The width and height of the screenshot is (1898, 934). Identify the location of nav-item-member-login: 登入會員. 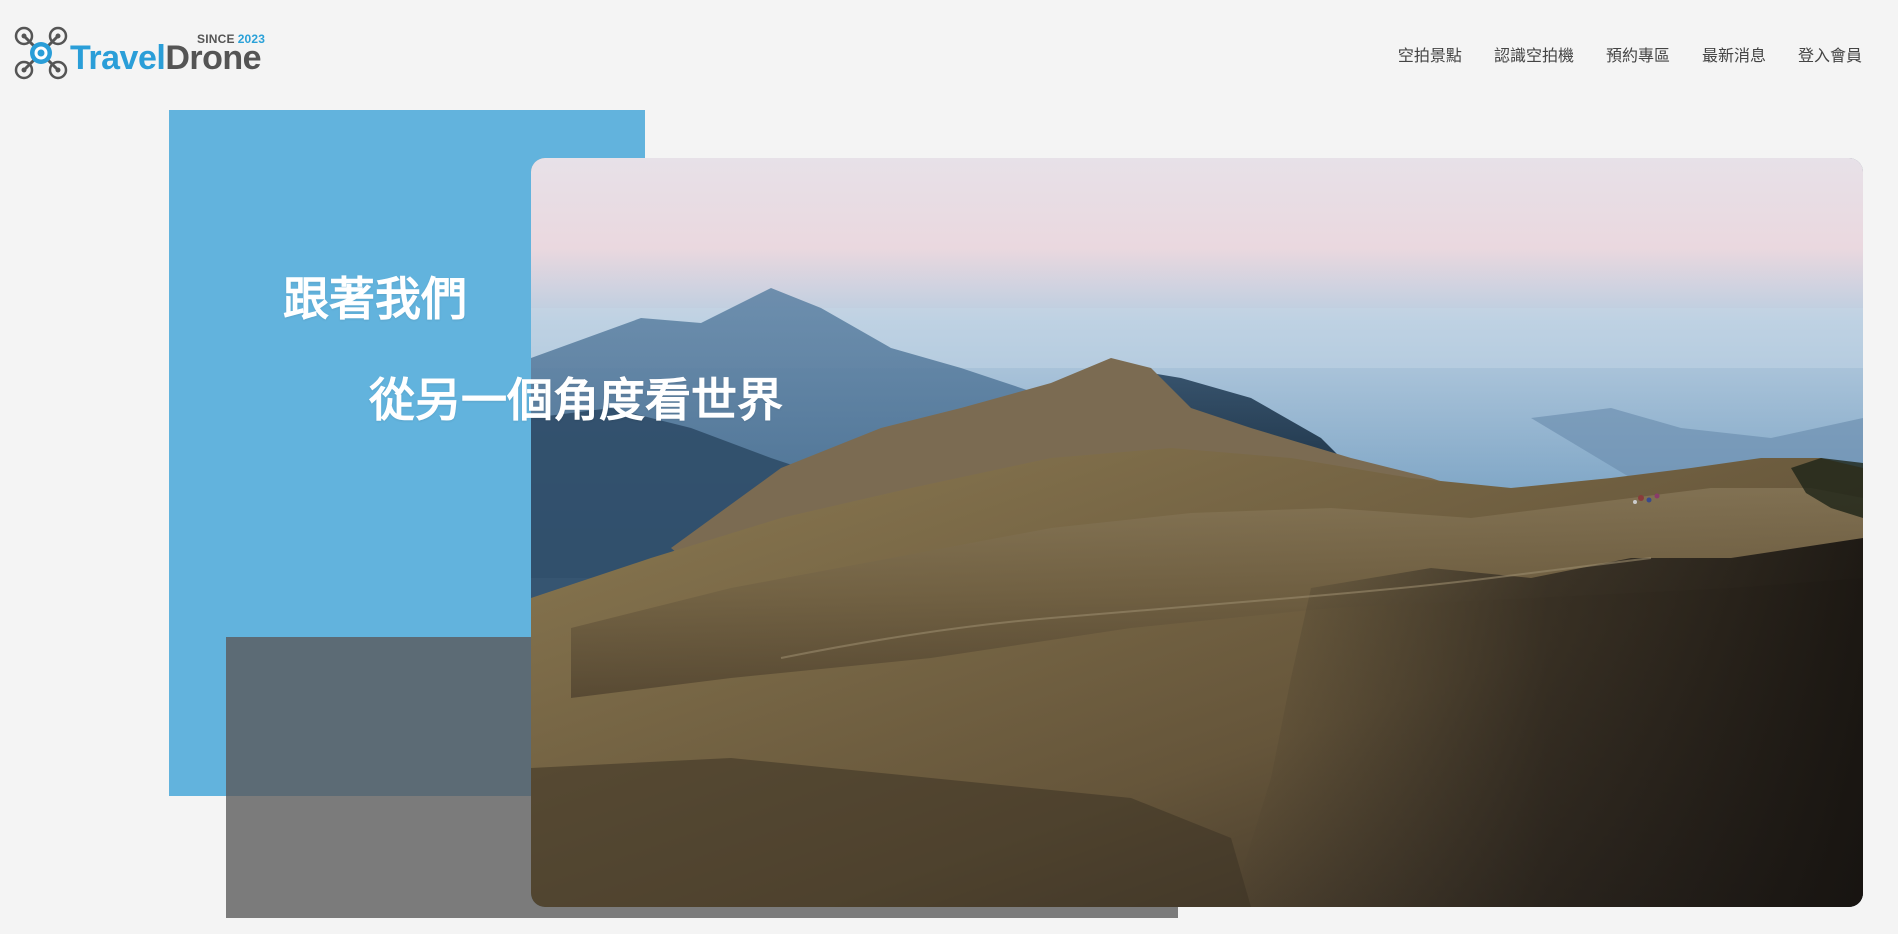
(1830, 54).